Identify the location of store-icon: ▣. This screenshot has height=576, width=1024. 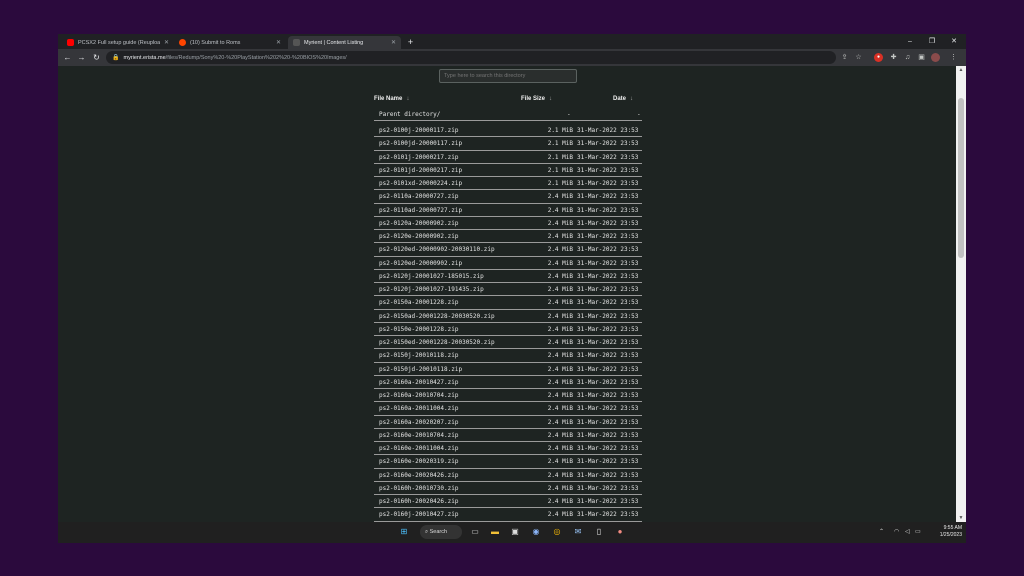
(515, 532).